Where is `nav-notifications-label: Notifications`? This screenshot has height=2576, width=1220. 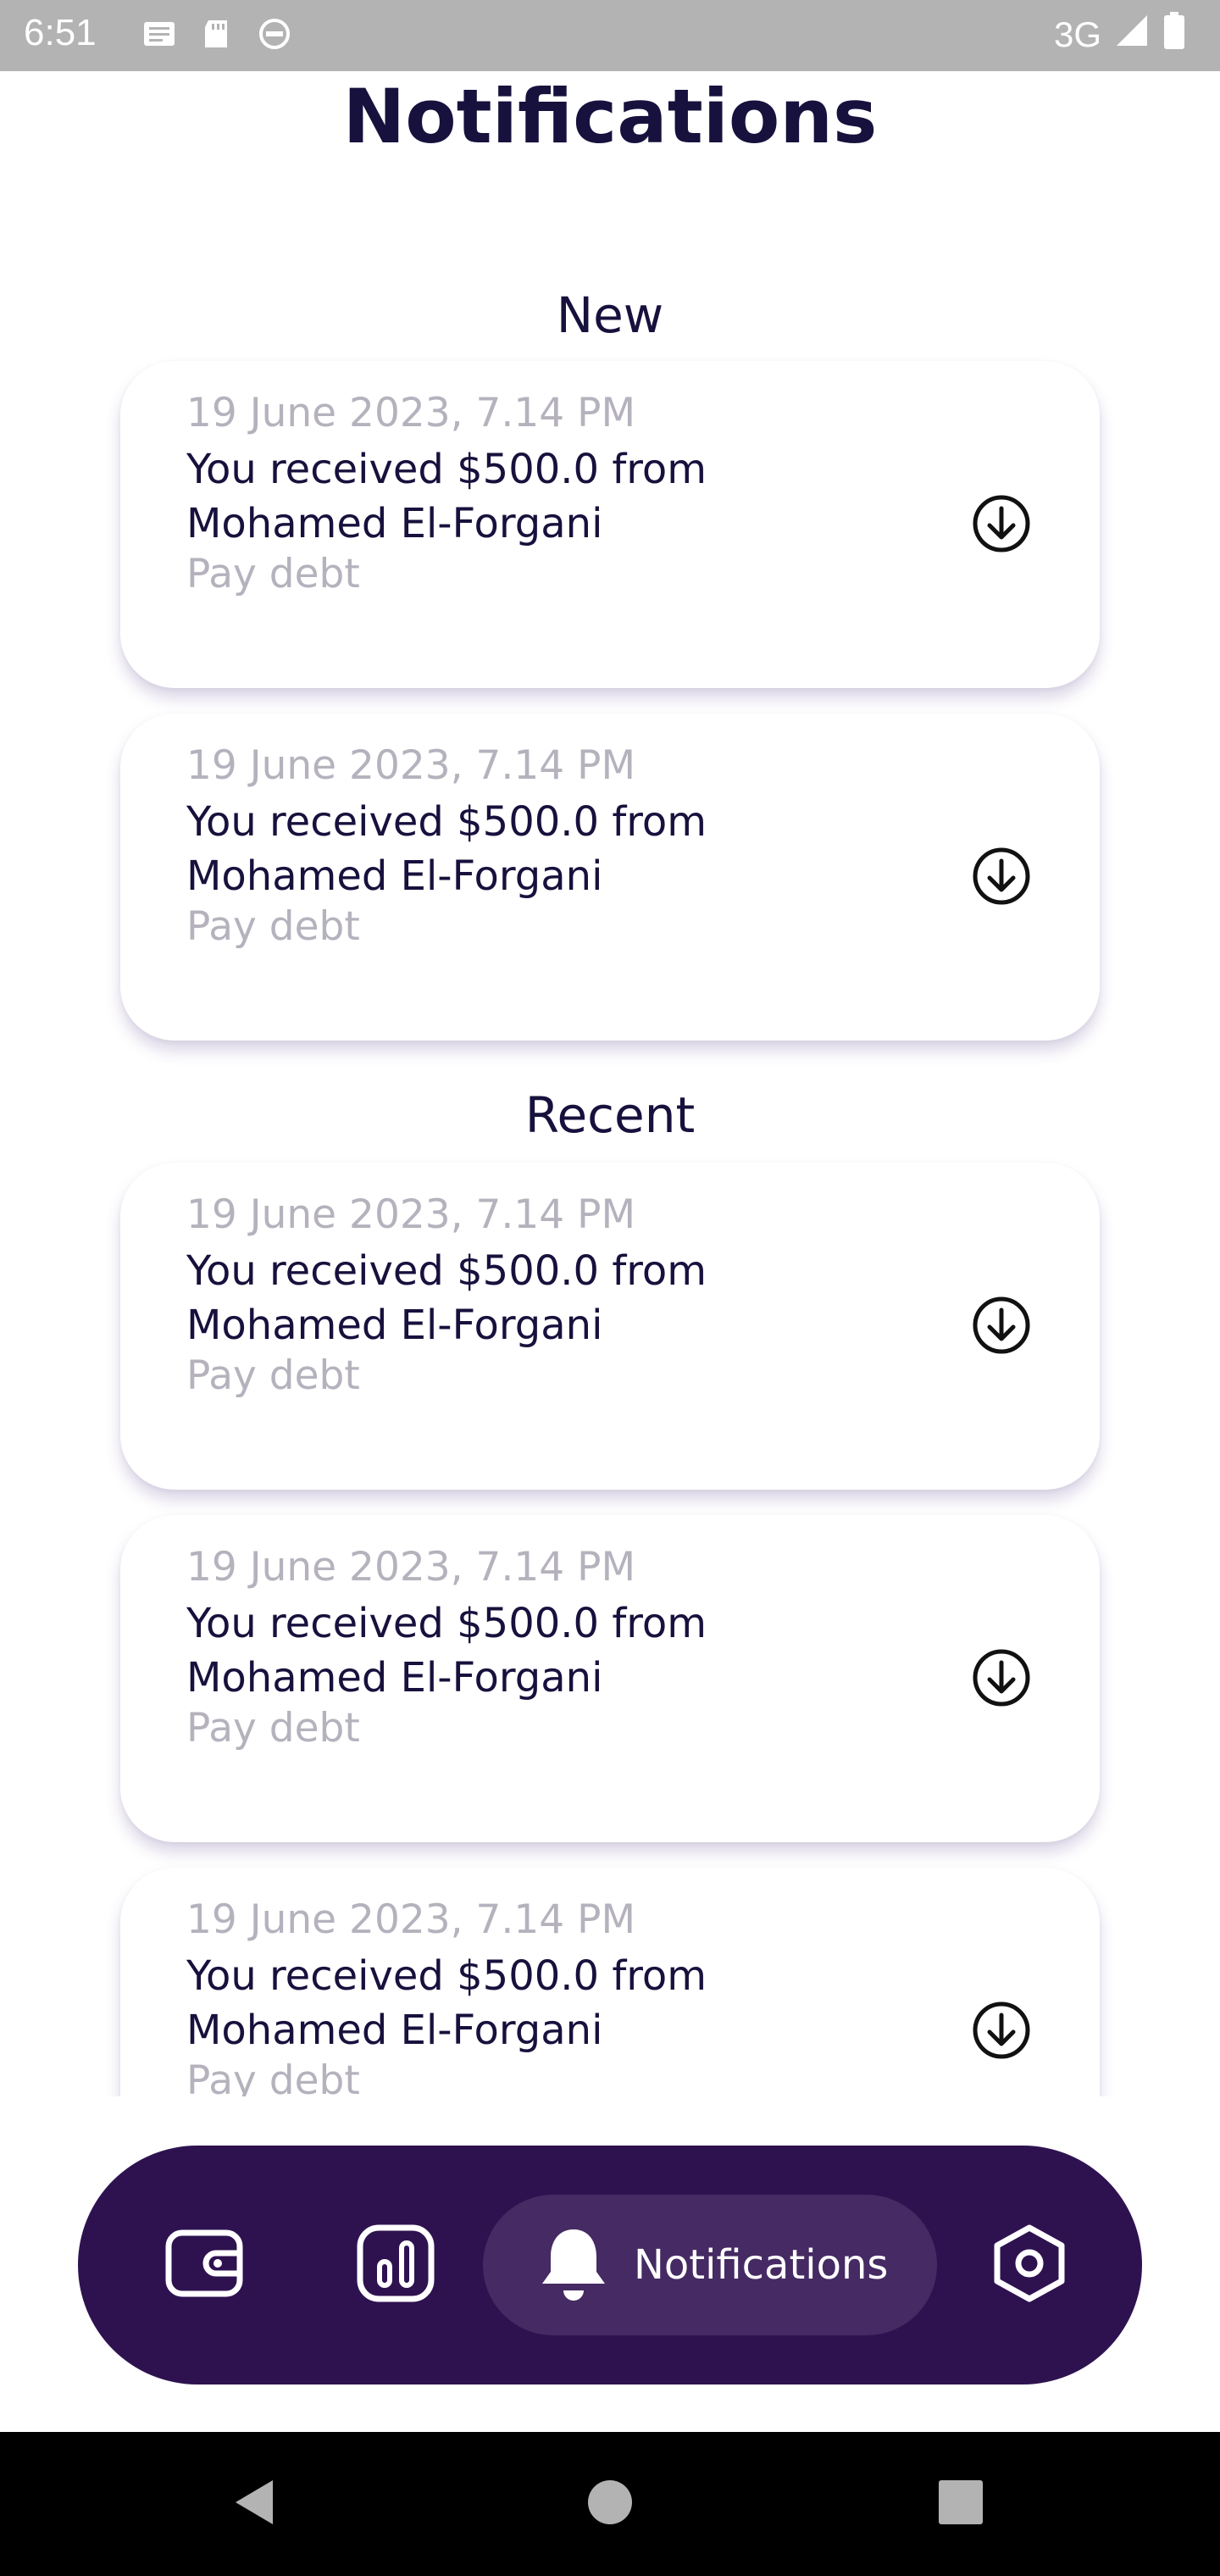 nav-notifications-label: Notifications is located at coordinates (761, 2265).